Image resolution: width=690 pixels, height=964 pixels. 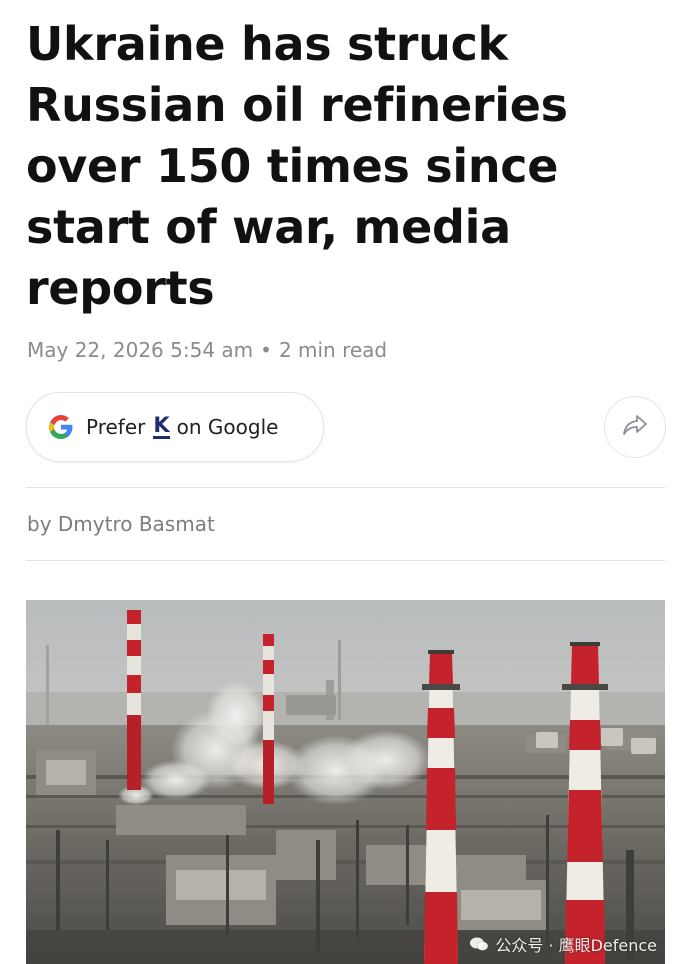 I want to click on google-g-icon, so click(x=61, y=427).